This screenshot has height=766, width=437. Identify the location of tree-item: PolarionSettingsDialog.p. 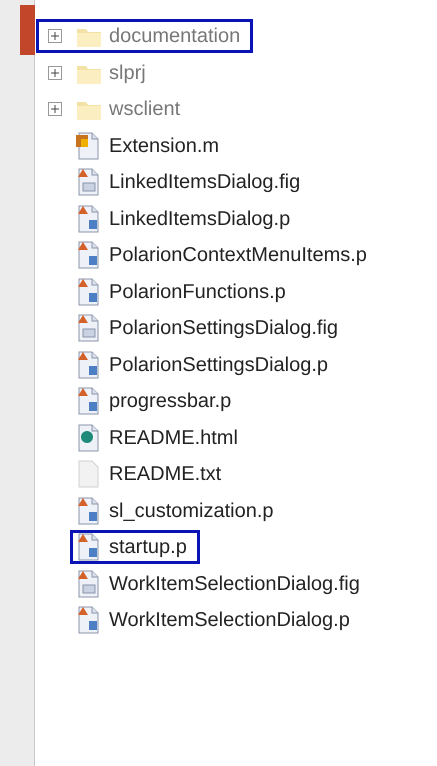
(206, 365).